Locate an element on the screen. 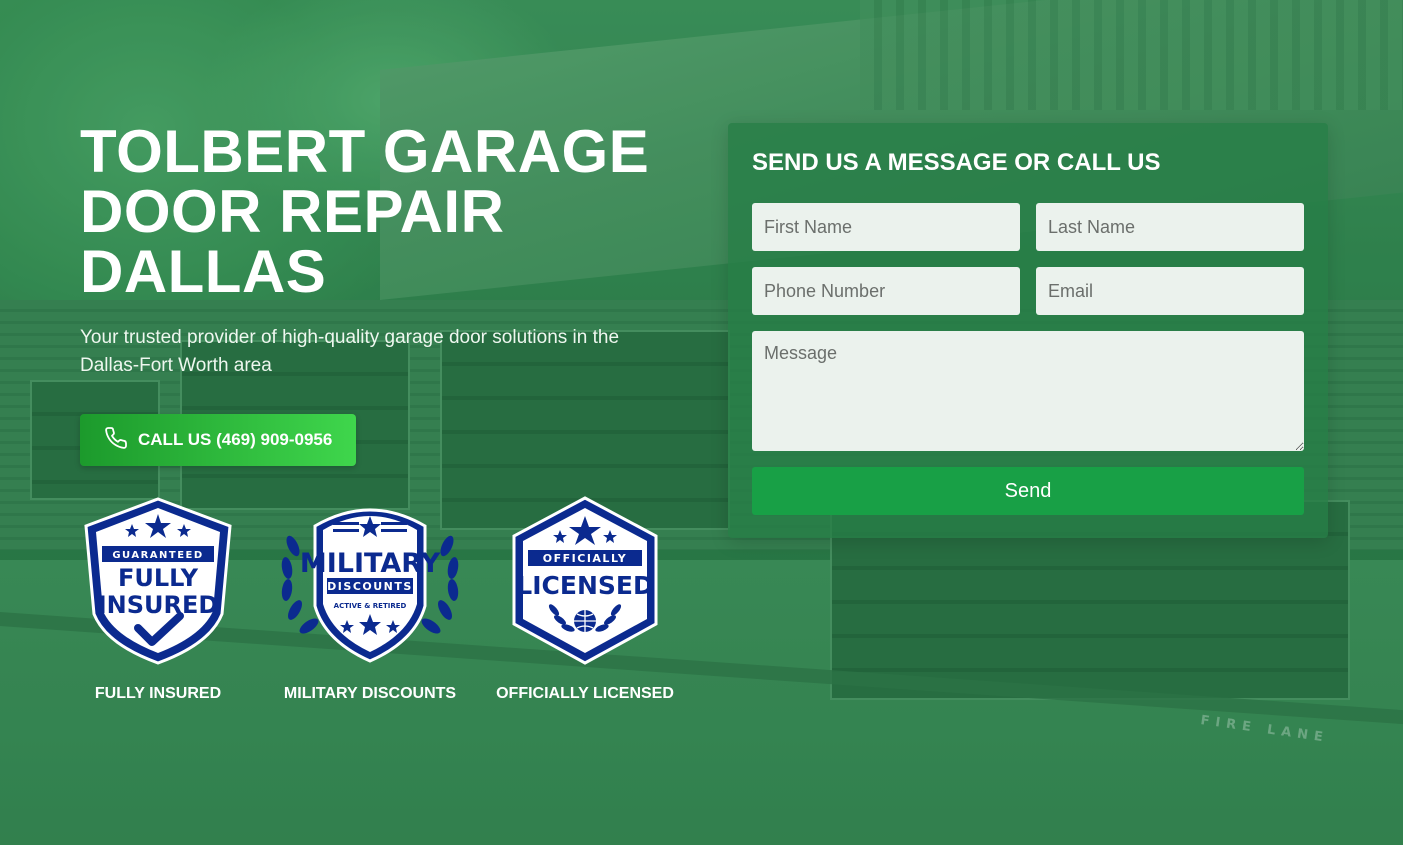 The height and width of the screenshot is (845, 1403). badge-officially-licensed: OFFICIALLY LICENSED OFFICIALLY LICENSED is located at coordinates (585, 599).